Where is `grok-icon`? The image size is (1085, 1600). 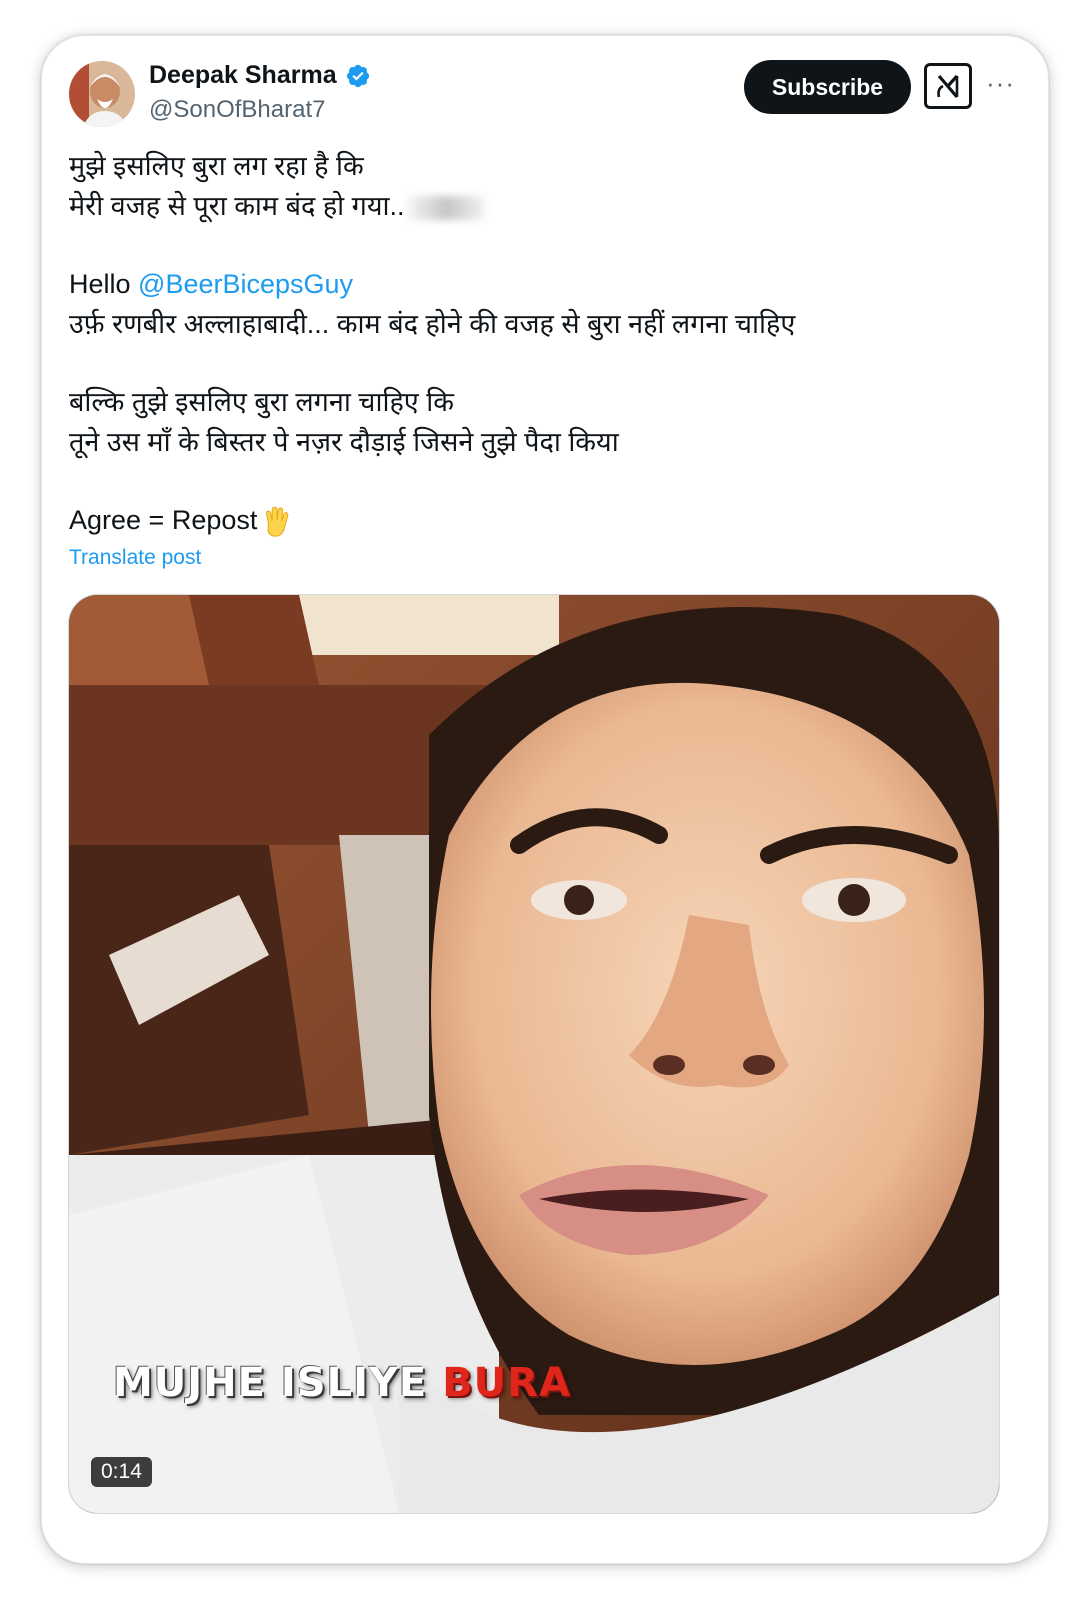
grok-icon is located at coordinates (948, 86).